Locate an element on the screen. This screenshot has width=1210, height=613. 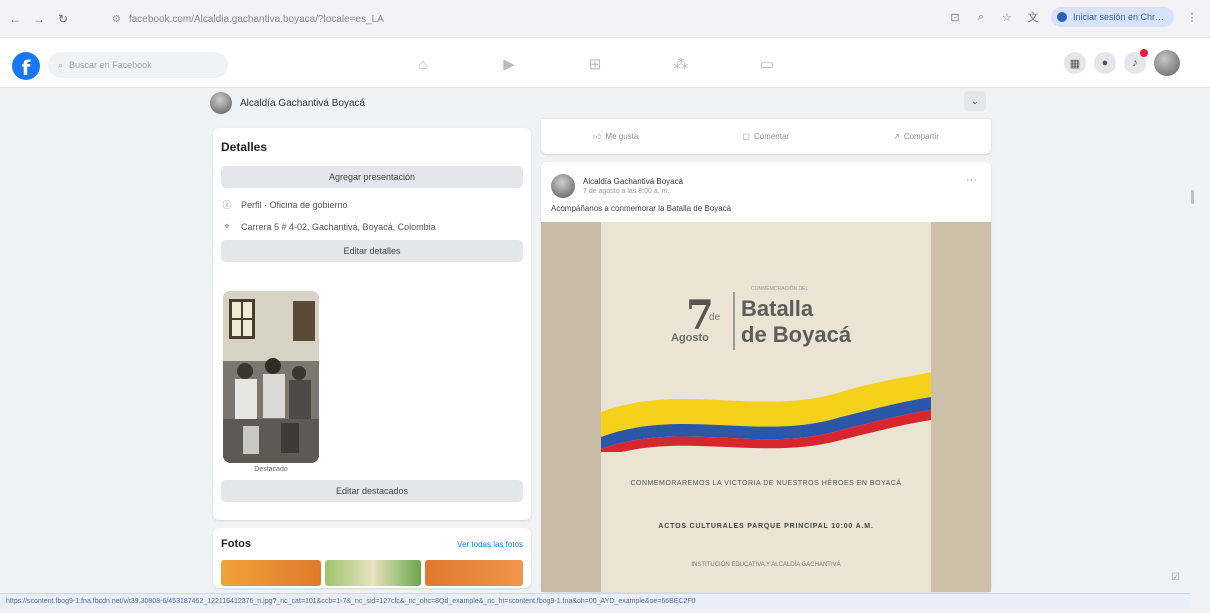
featured-story-thumbnail is located at coordinates (271, 377).